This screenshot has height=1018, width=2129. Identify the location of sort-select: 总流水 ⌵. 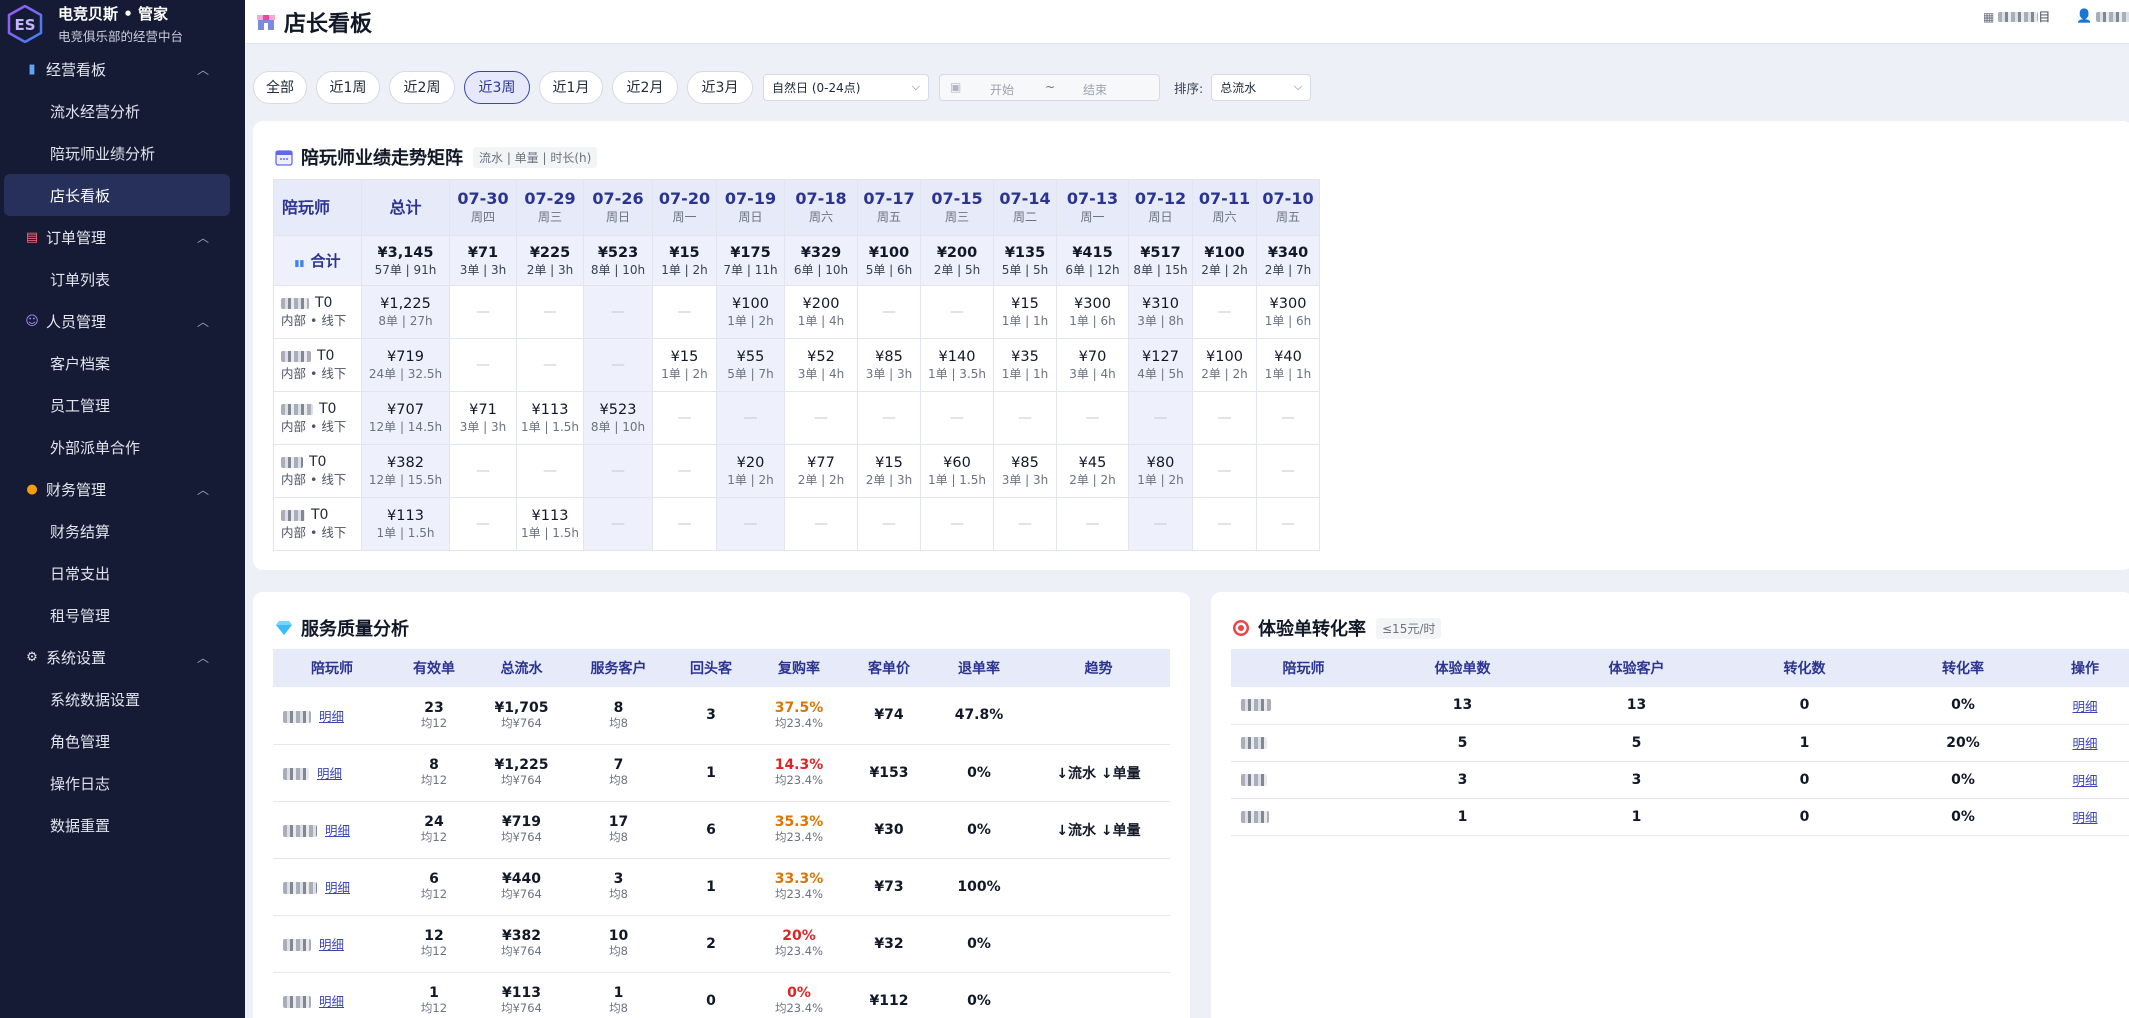
(1261, 87).